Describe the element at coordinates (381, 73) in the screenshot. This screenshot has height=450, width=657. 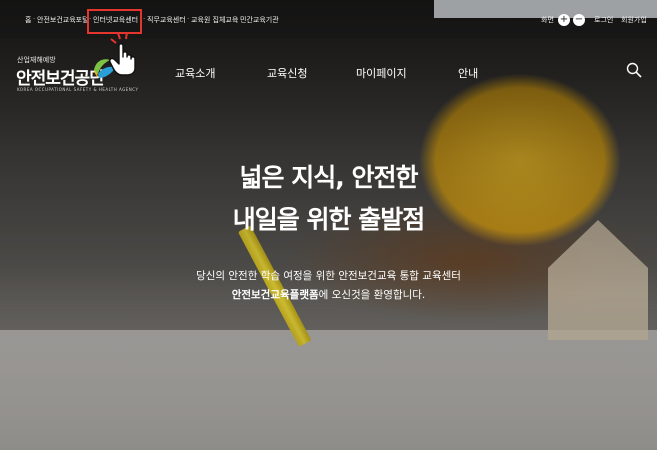
I see `nav-item-mypage: 마이페이지` at that location.